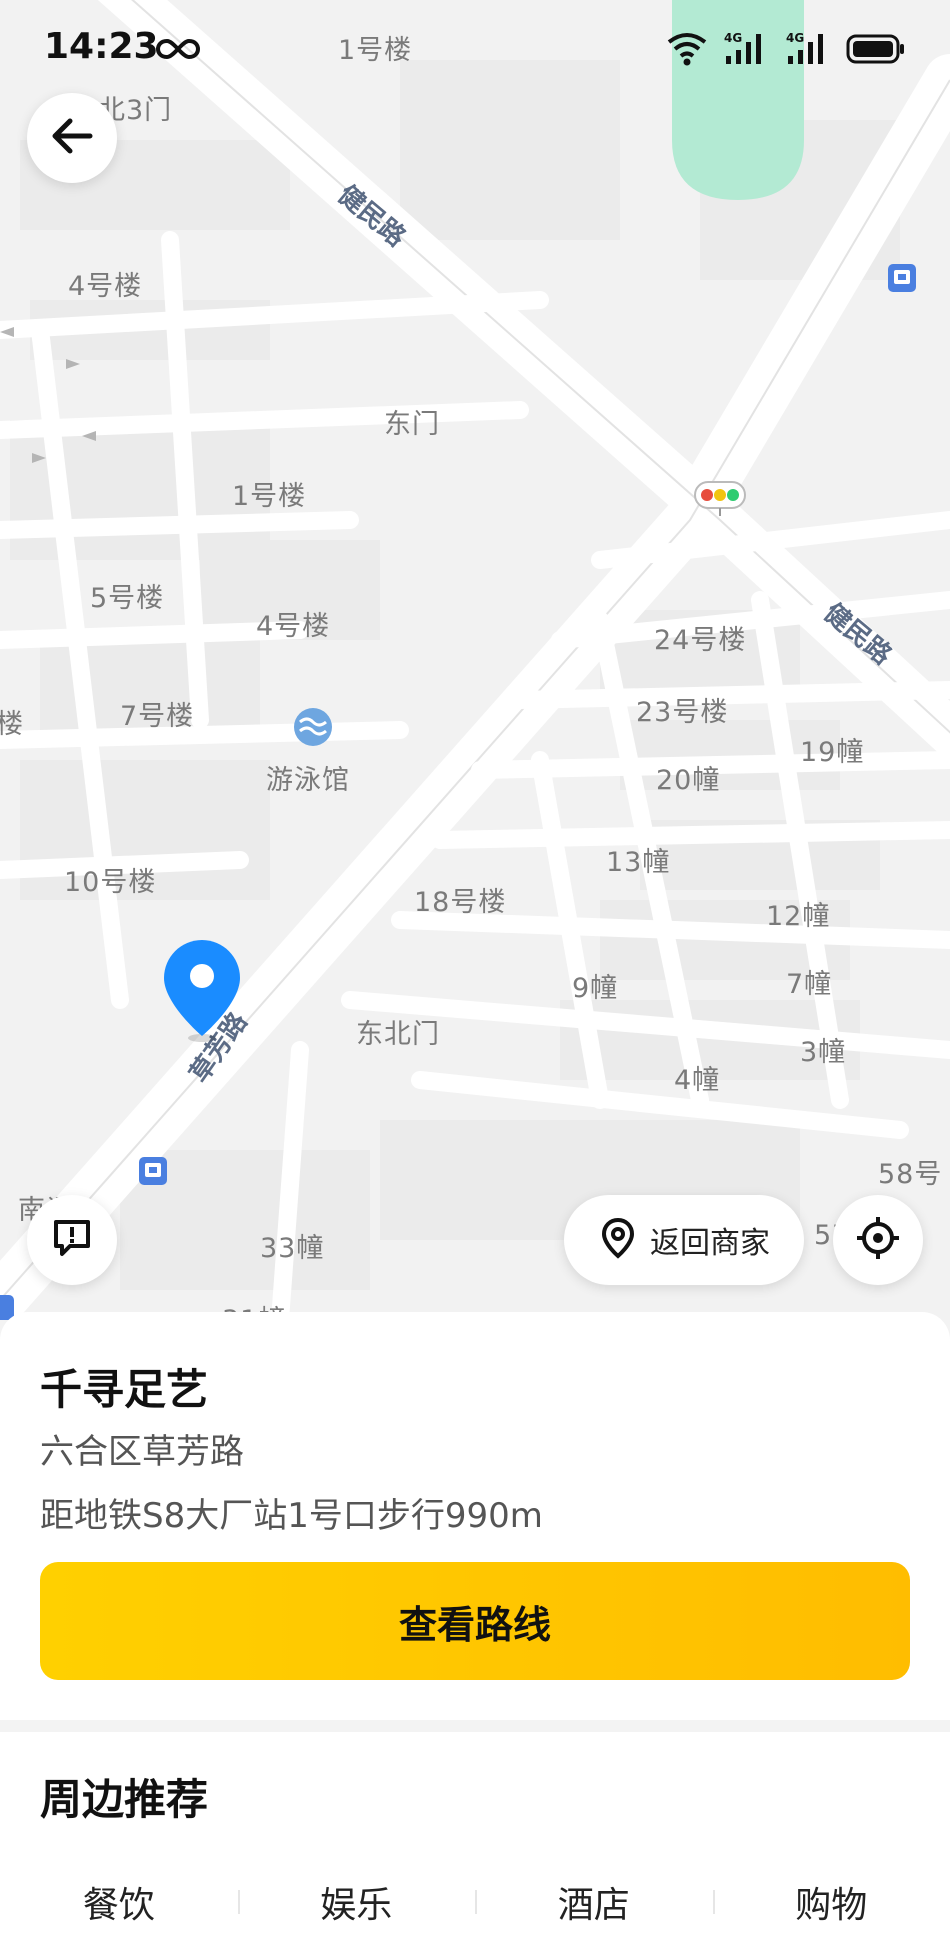  What do you see at coordinates (127, 598) in the screenshot?
I see `map-label: 5号楼` at bounding box center [127, 598].